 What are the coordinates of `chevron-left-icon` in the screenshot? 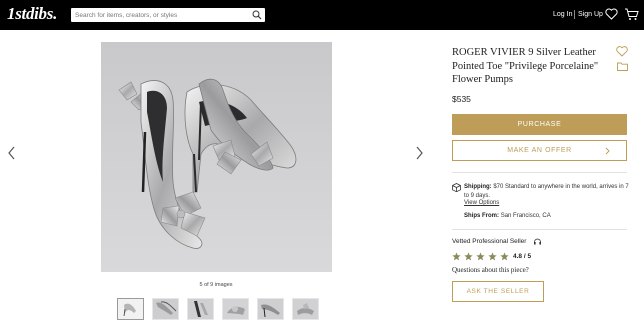 It's located at (12, 153).